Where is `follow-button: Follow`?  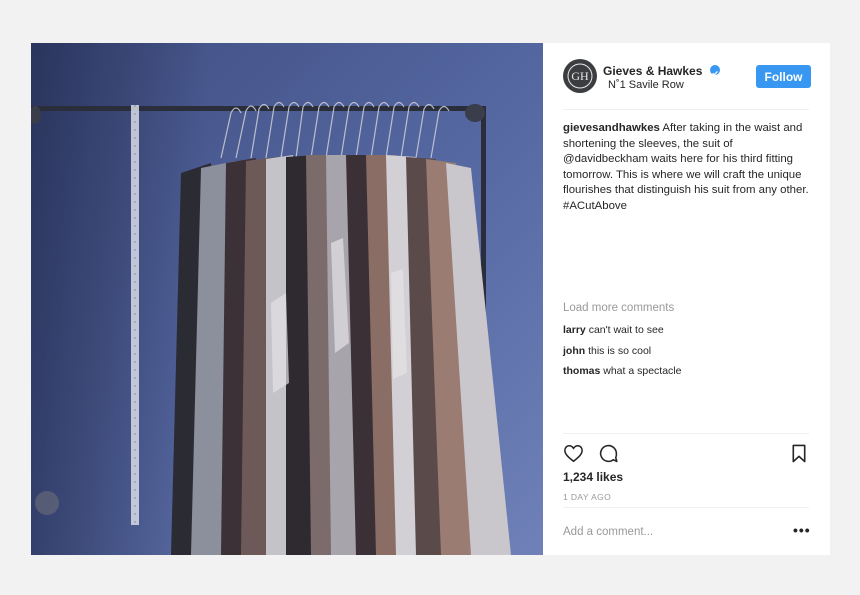 follow-button: Follow is located at coordinates (783, 76).